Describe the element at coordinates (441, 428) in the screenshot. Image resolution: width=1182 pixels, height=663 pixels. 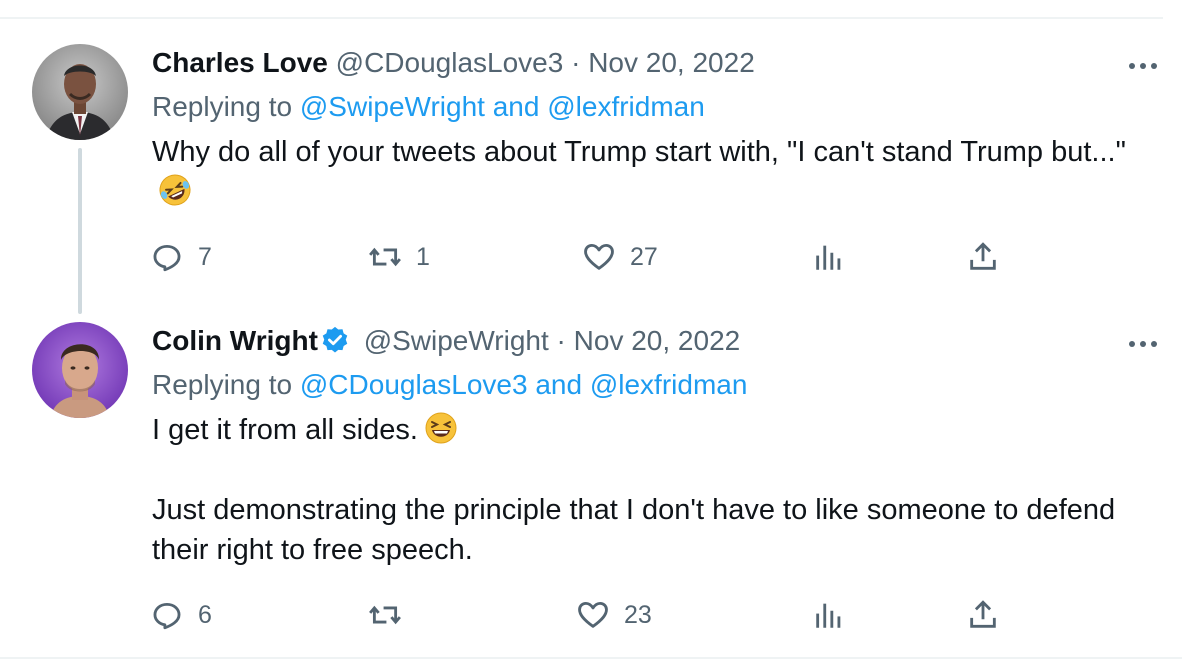
I see `grinning-squinting-face-emoji` at that location.